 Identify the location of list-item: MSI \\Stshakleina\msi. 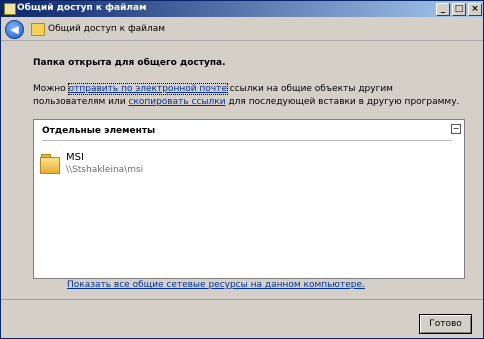
(140, 164).